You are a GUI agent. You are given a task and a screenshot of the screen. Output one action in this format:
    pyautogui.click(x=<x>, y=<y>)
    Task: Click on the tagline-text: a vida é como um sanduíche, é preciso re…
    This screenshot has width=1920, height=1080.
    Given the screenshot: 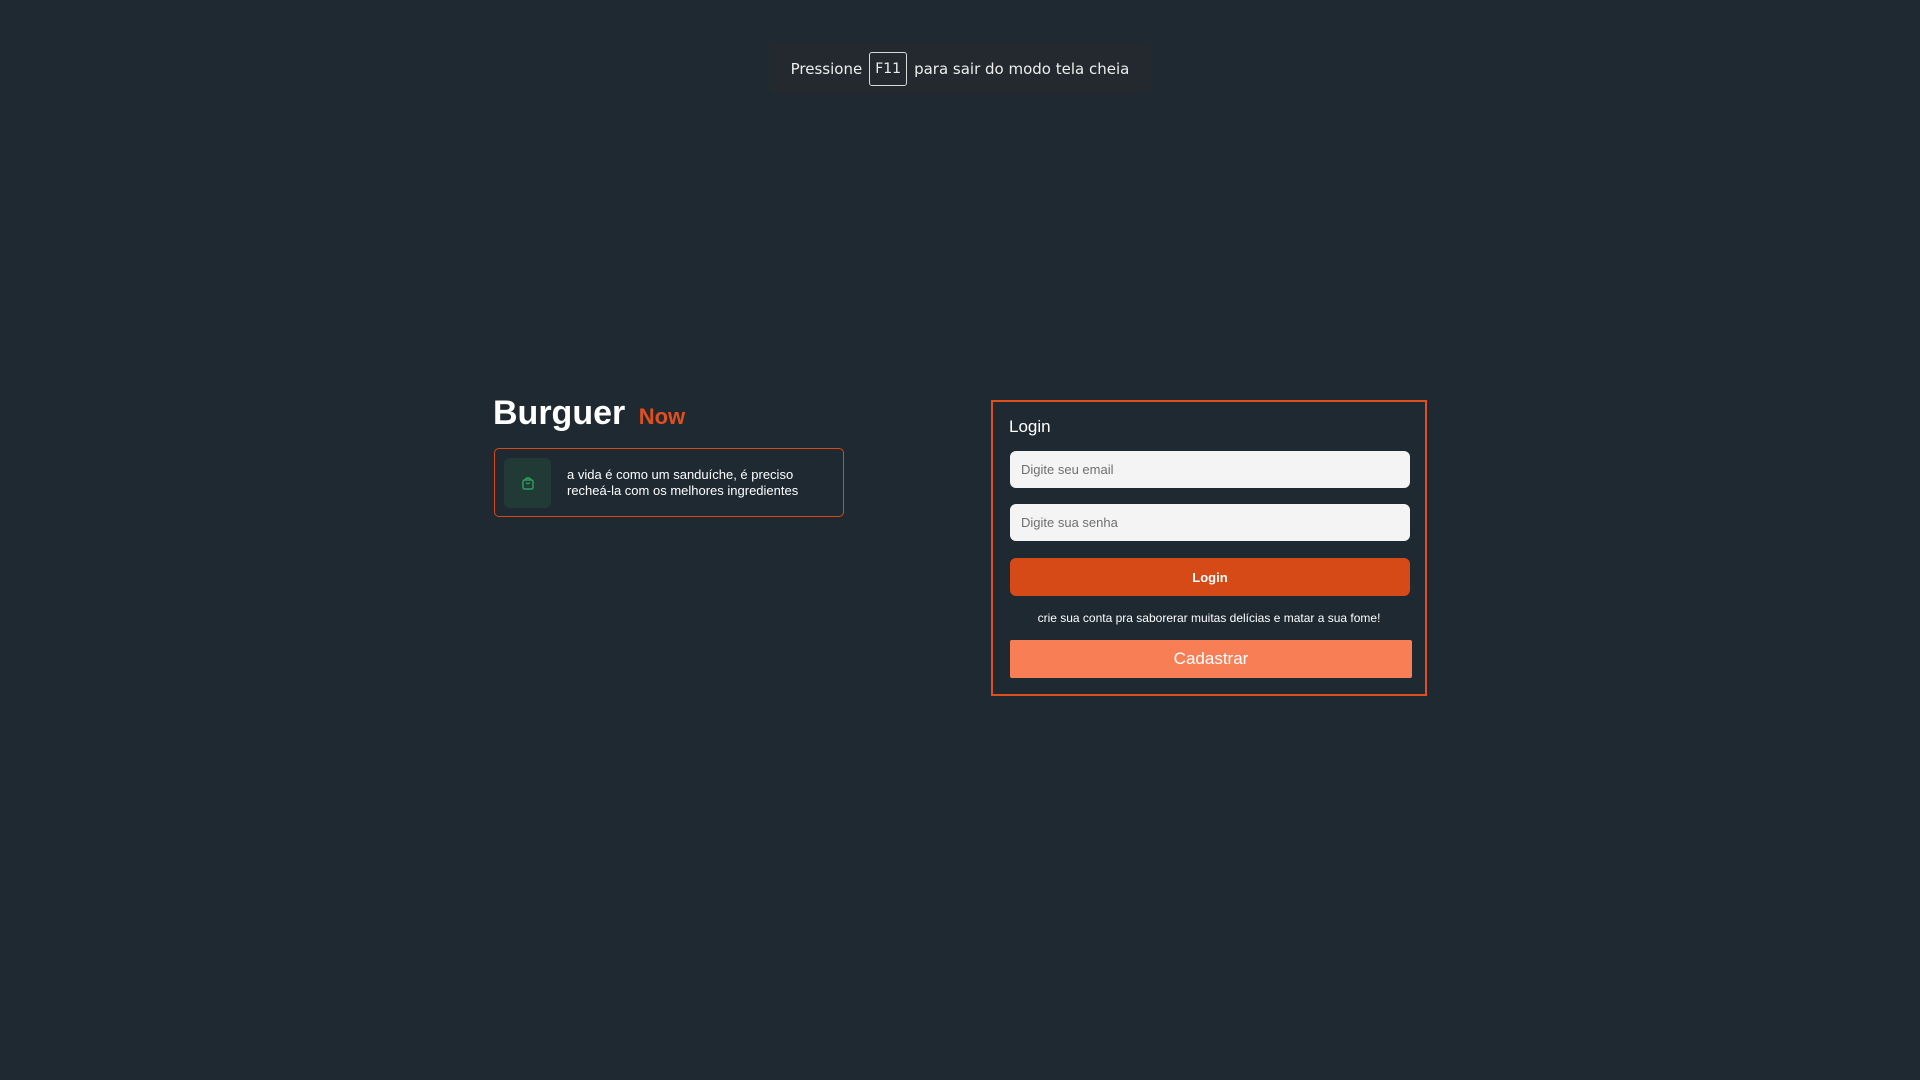 What is the action you would take?
    pyautogui.click(x=683, y=482)
    